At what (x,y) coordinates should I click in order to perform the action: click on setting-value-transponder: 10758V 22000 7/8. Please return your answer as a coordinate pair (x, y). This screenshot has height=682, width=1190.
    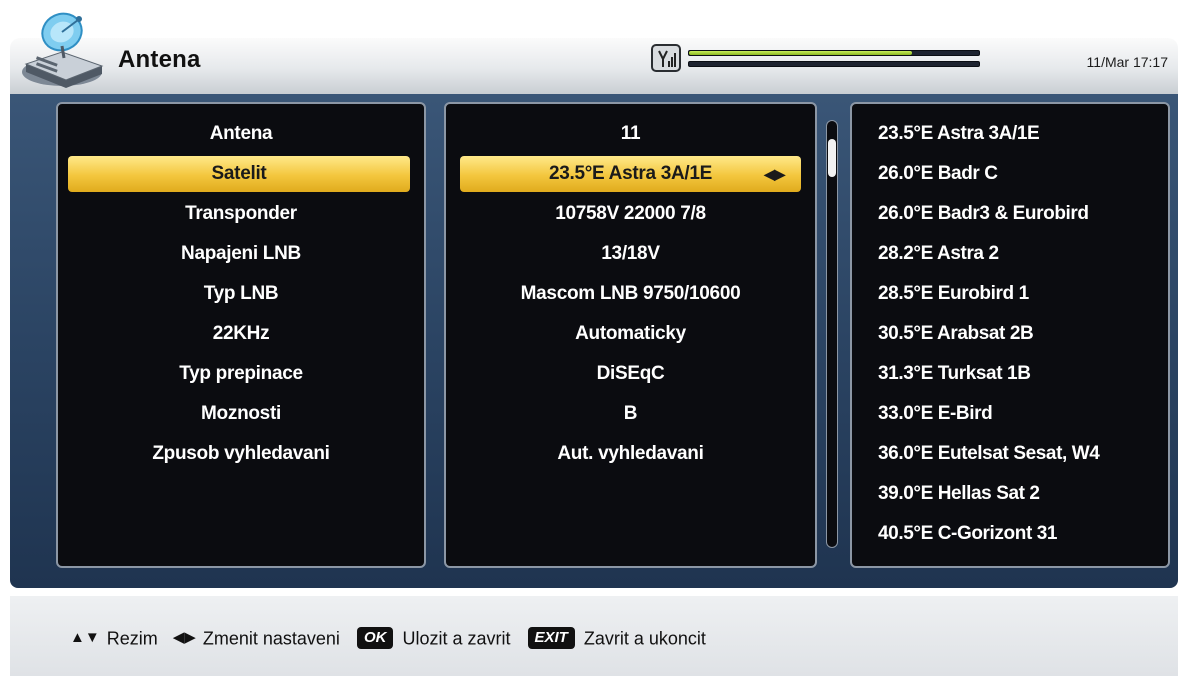
    Looking at the image, I should click on (630, 214).